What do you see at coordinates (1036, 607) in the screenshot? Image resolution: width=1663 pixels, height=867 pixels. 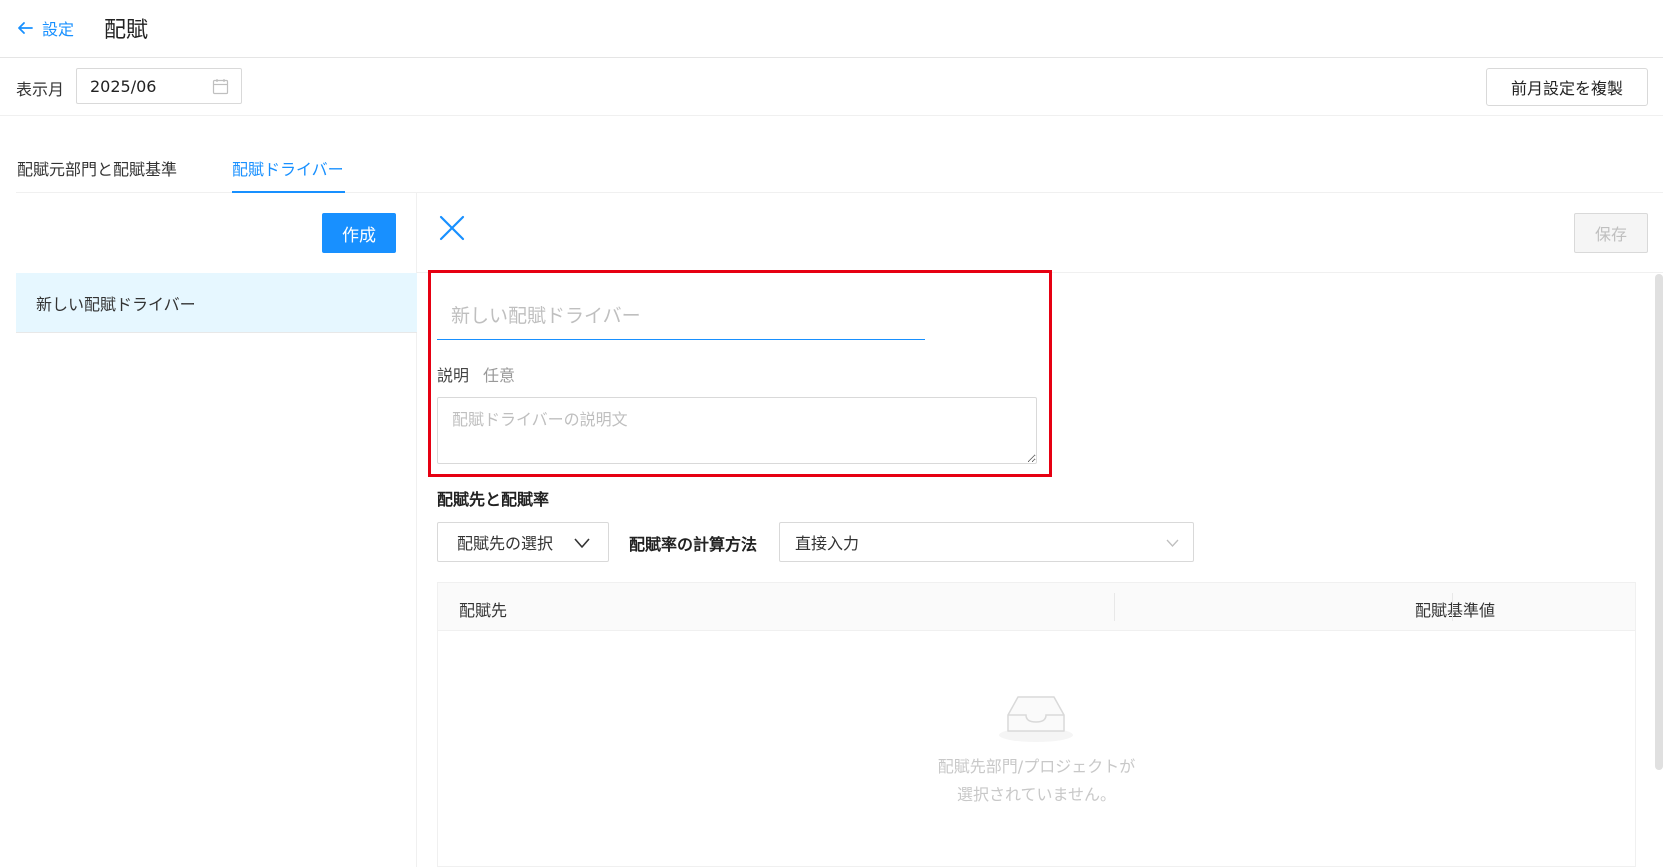 I see `table-header: 配賦先 配賦基準値` at bounding box center [1036, 607].